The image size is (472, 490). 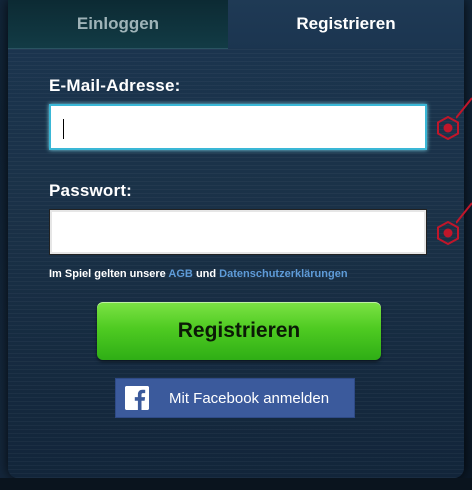 What do you see at coordinates (464, 108) in the screenshot?
I see `email-marker-line` at bounding box center [464, 108].